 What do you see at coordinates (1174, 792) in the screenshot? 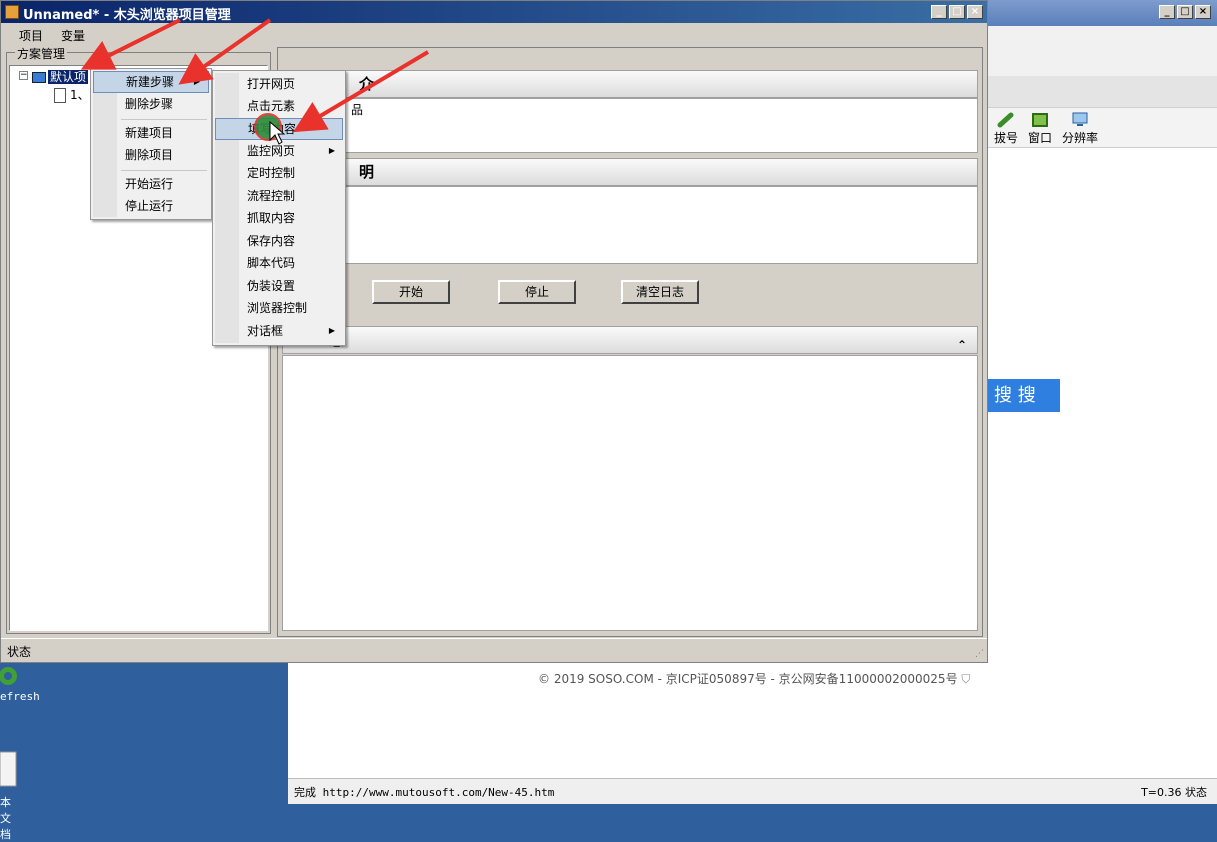
I see `browser-status-timer: T=0.36 状态` at bounding box center [1174, 792].